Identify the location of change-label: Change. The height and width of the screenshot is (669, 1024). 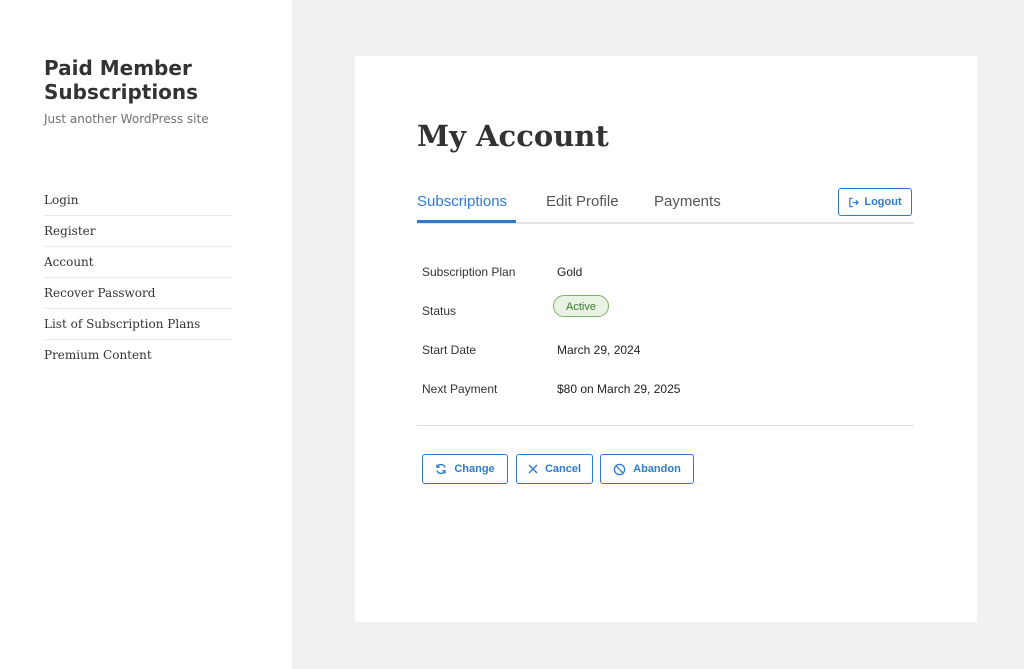
(474, 469).